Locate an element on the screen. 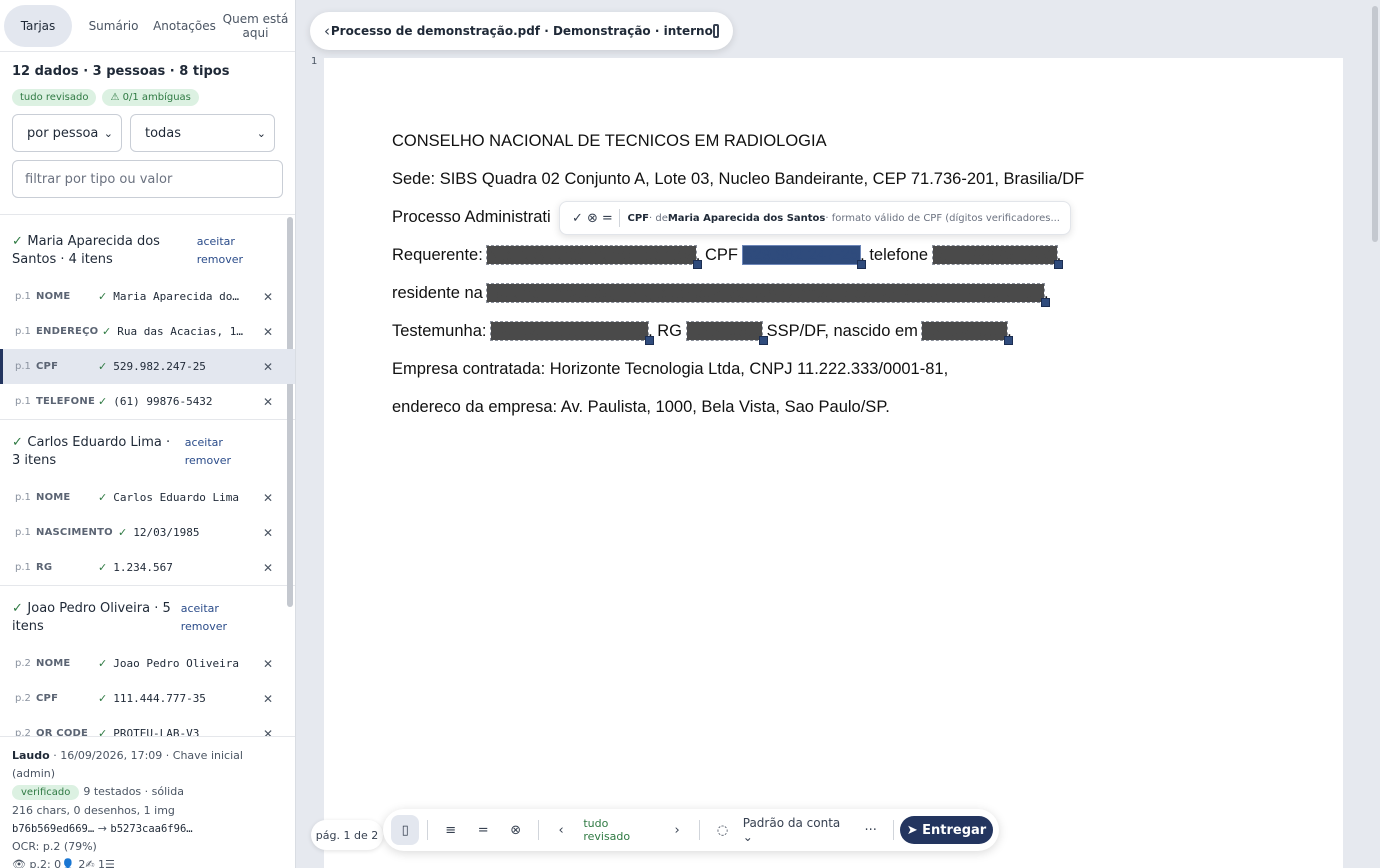 The height and width of the screenshot is (868, 1380). back-icon: ‹ is located at coordinates (327, 31).